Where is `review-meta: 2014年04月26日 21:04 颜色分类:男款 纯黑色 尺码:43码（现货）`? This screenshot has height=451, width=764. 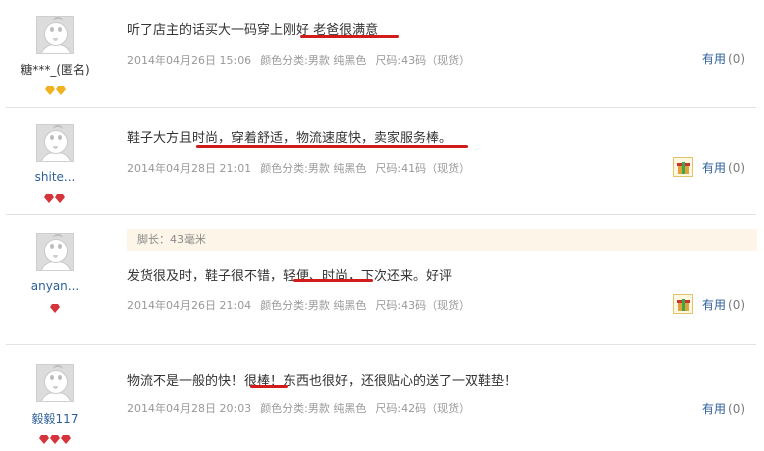
review-meta: 2014年04月26日 21:04 颜色分类:男款 纯黑色 尺码:43码（现货） is located at coordinates (303, 305).